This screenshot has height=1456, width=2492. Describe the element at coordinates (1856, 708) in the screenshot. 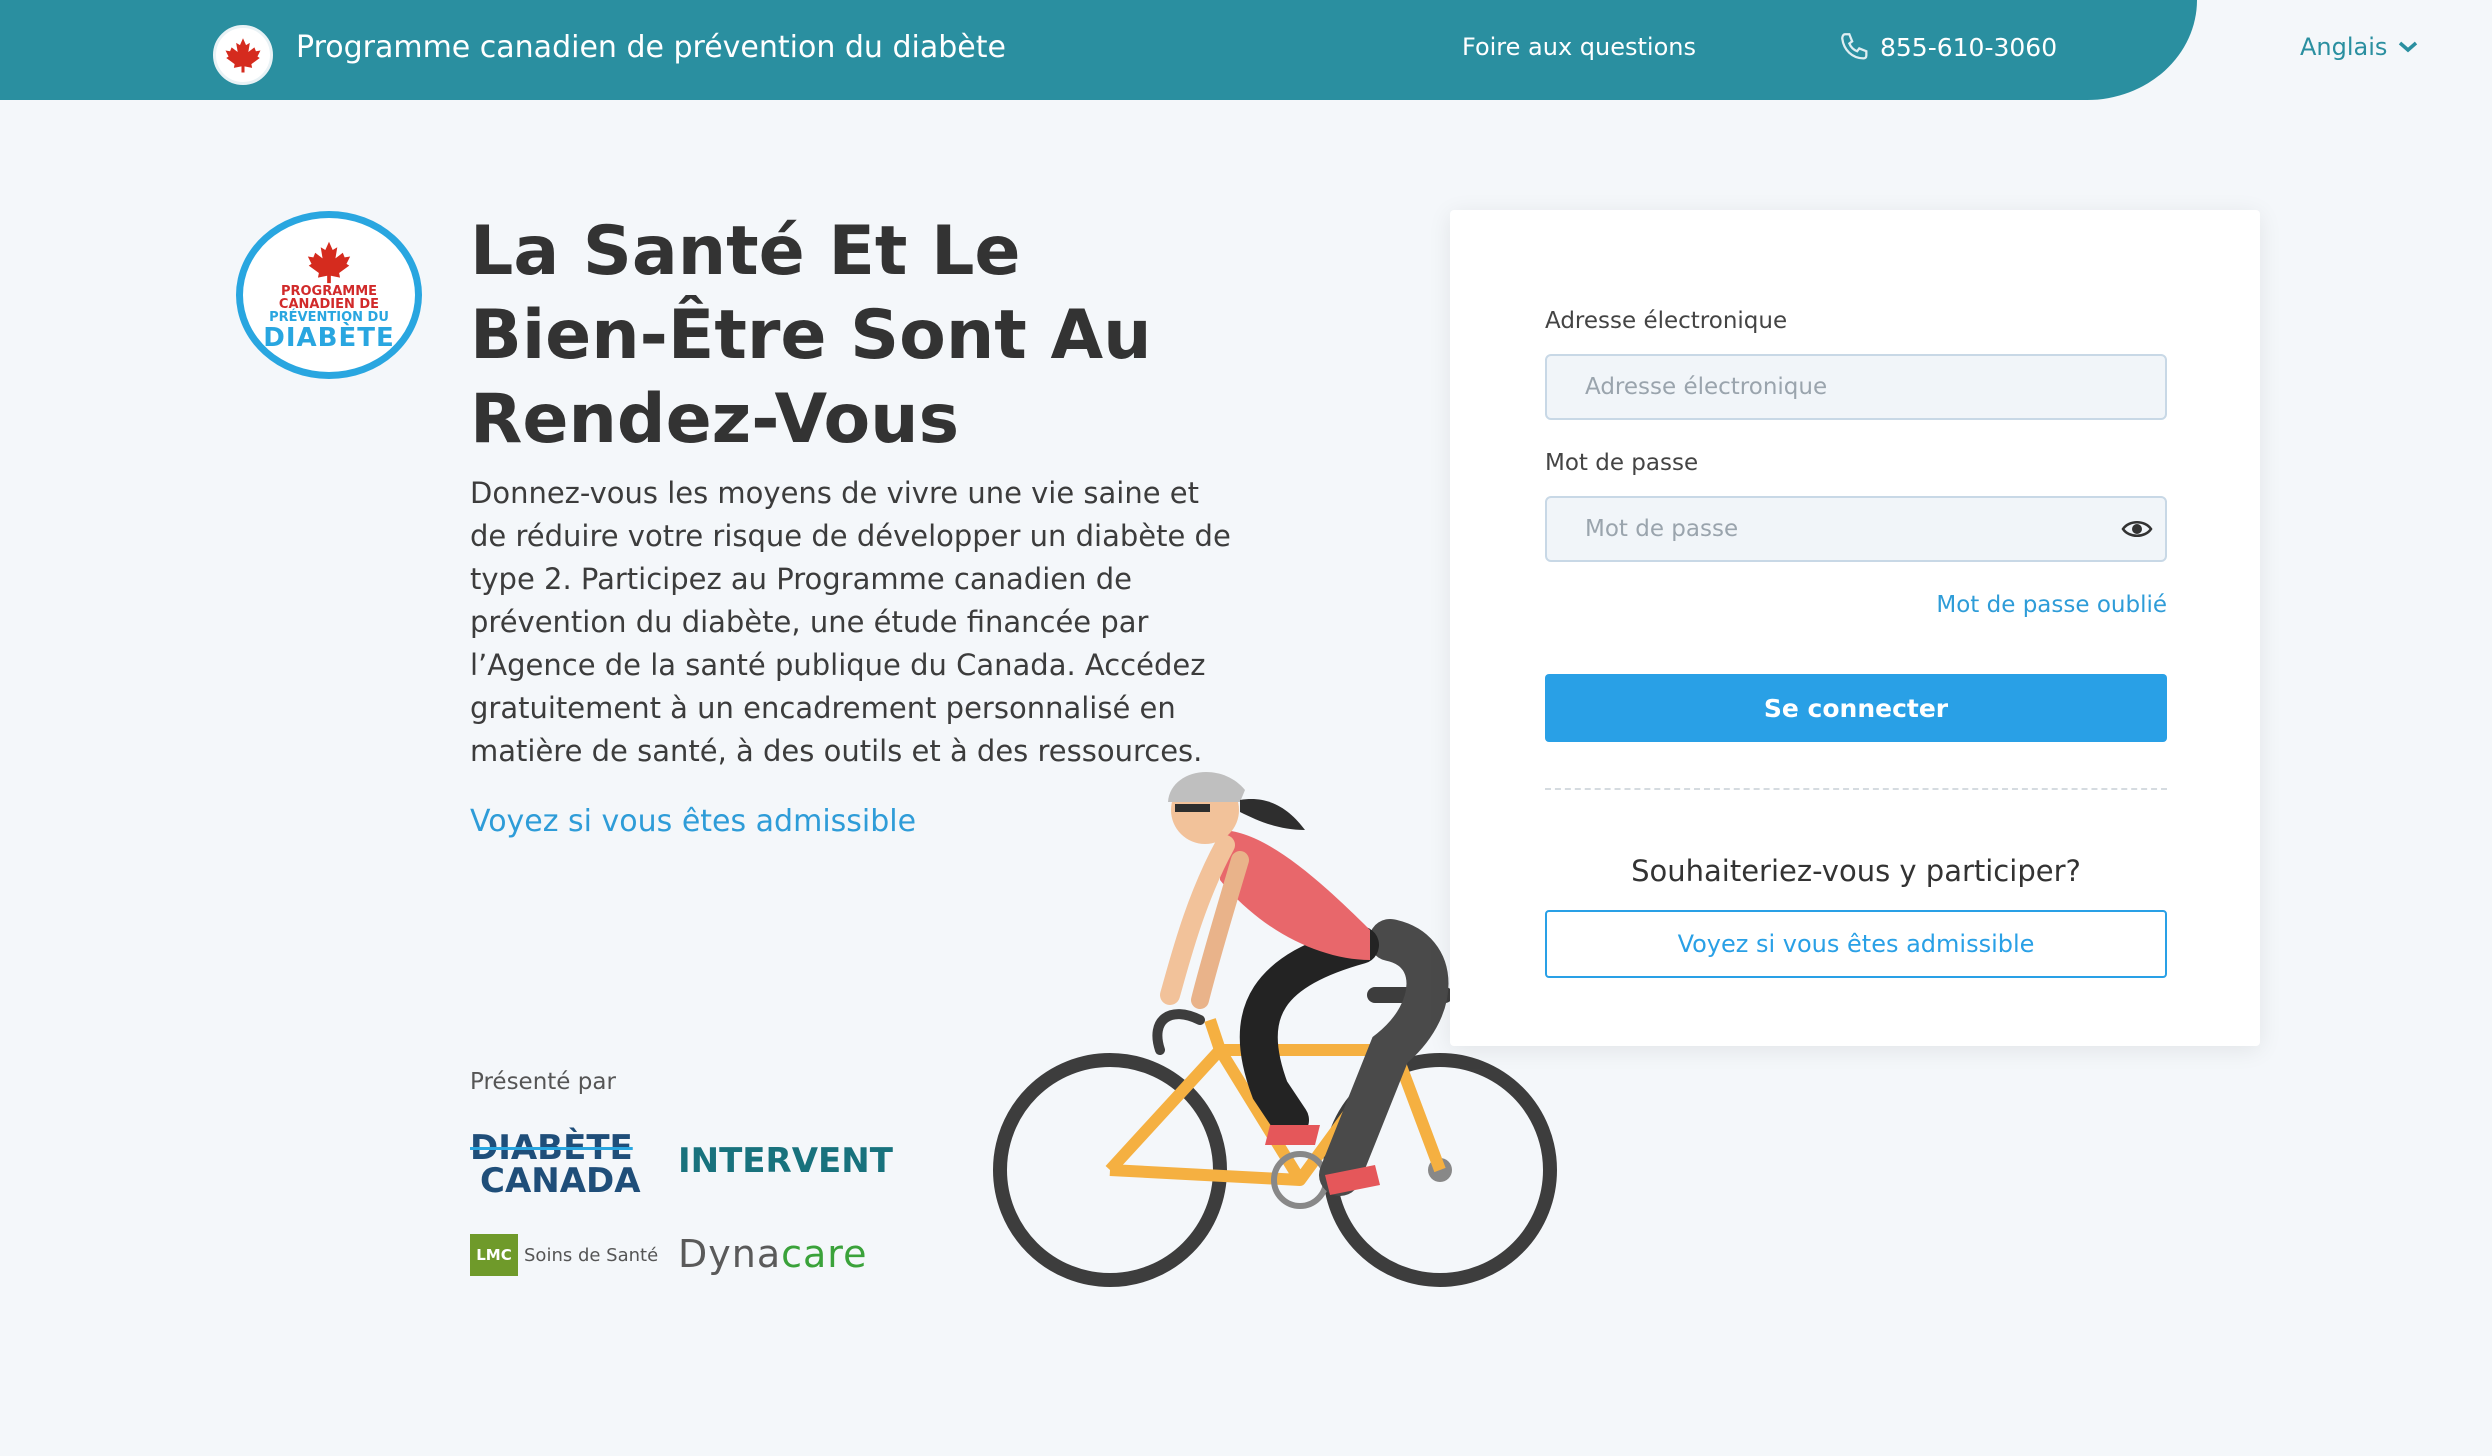

I see `login-button: Se connecter` at that location.